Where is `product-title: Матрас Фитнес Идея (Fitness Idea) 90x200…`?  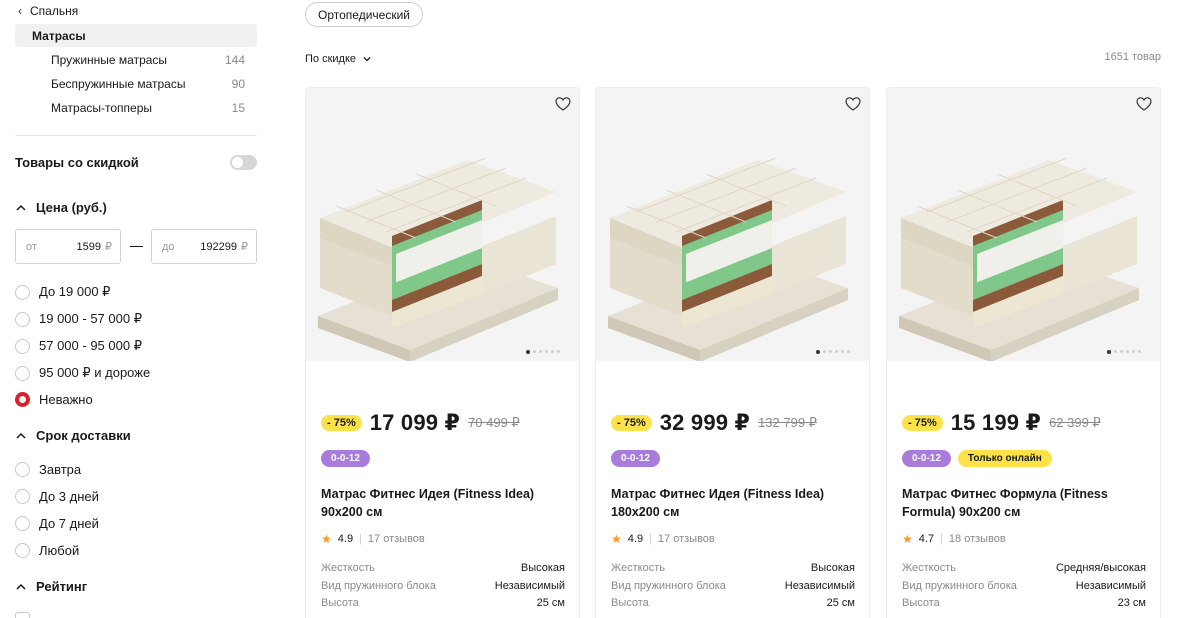 product-title: Матрас Фитнес Идея (Fitness Idea) 90x200… is located at coordinates (441, 503).